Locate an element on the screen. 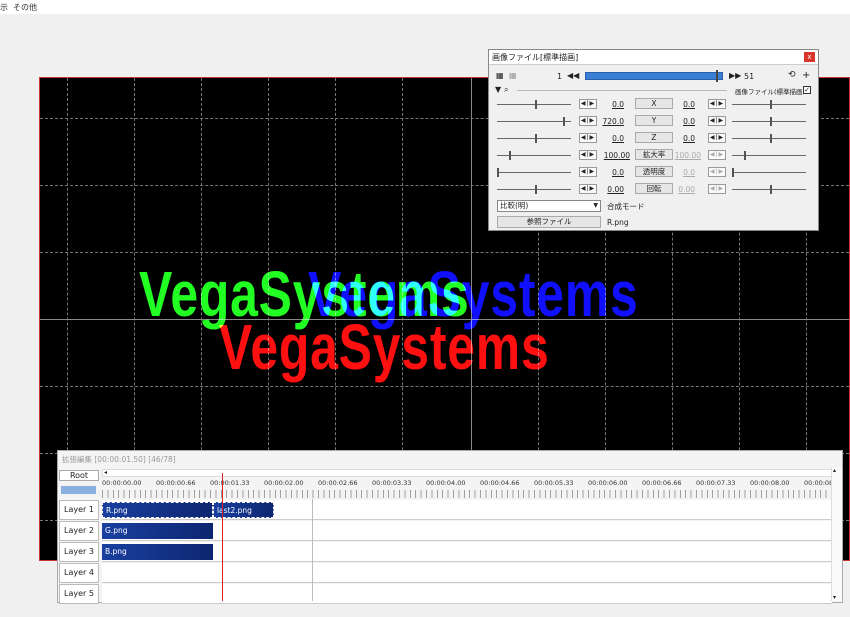 Image resolution: width=850 pixels, height=617 pixels. file-name: R.png is located at coordinates (618, 222).